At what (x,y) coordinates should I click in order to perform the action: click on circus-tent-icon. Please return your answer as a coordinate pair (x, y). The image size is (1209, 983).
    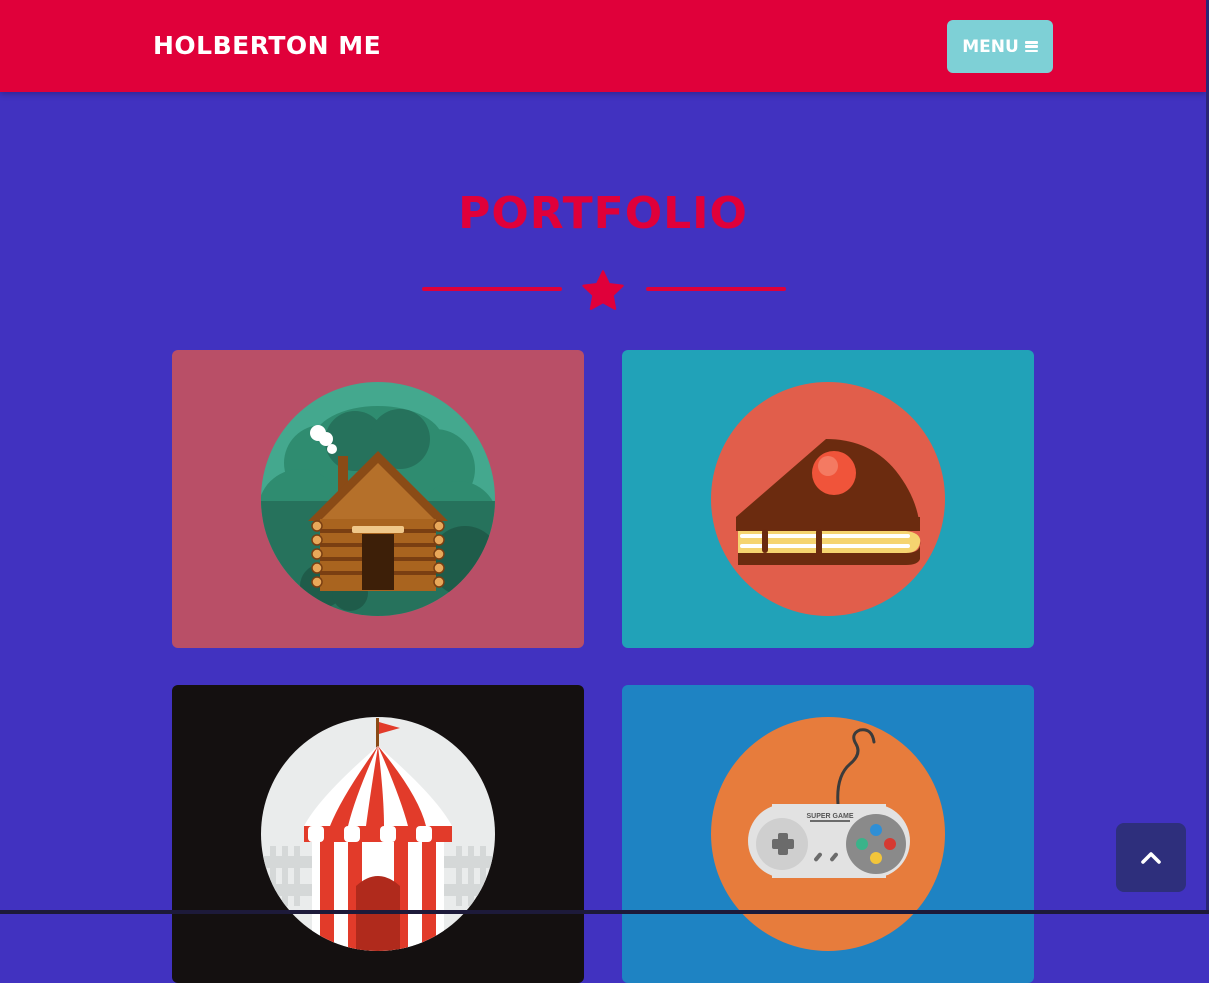
    Looking at the image, I should click on (378, 834).